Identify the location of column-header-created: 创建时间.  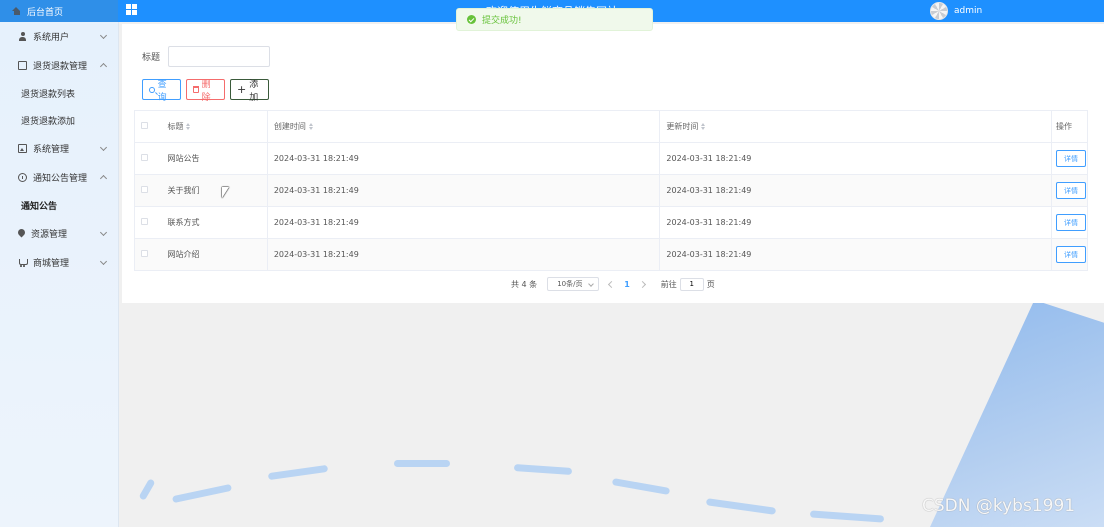
(464, 126).